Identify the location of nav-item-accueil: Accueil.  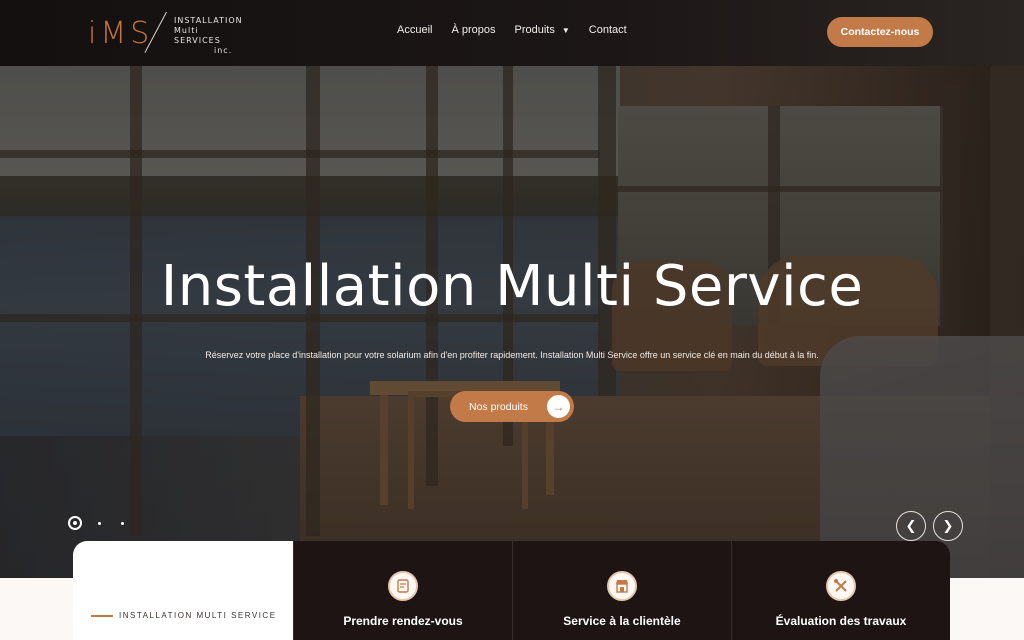
(414, 30).